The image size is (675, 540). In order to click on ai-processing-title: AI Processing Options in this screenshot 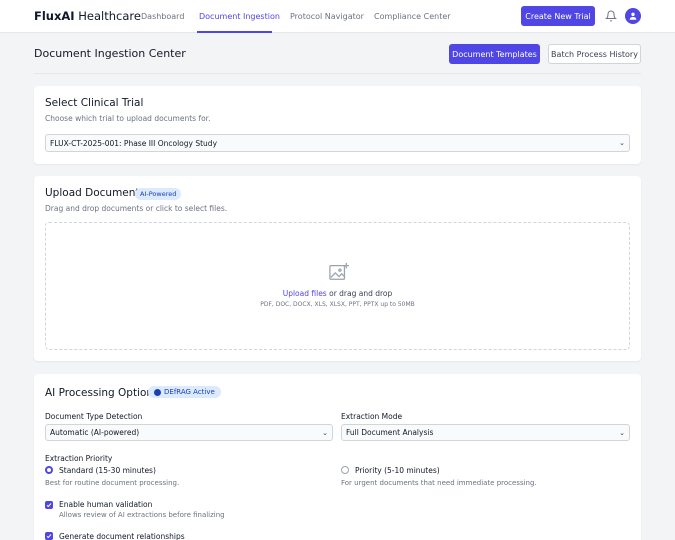, I will do `click(102, 393)`.